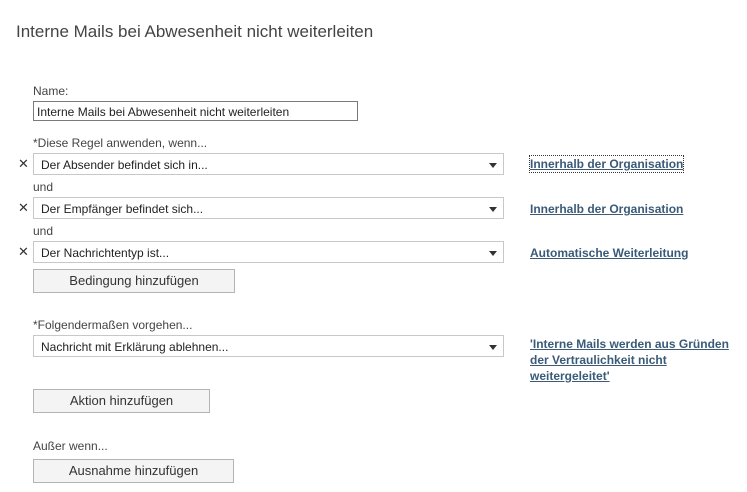  What do you see at coordinates (133, 471) in the screenshot?
I see `add-exception-button: Ausnahme hinzufügen` at bounding box center [133, 471].